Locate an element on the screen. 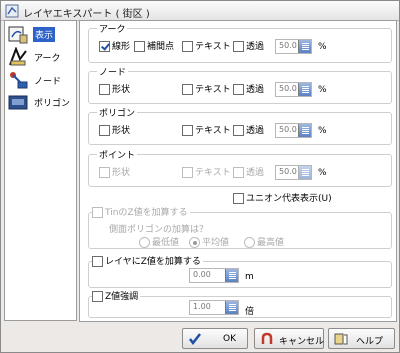 Image resolution: width=400 pixels, height=353 pixels. polygon-transparent-checkbox: 透過 is located at coordinates (248, 131).